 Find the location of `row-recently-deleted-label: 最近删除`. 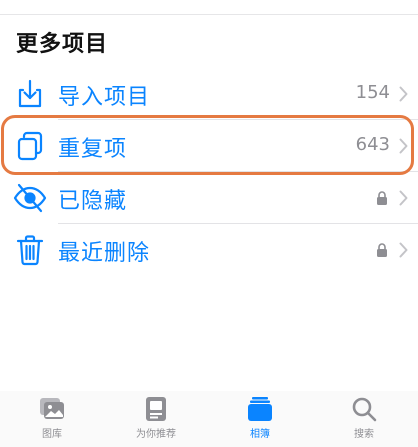

row-recently-deleted-label: 最近删除 is located at coordinates (104, 253).